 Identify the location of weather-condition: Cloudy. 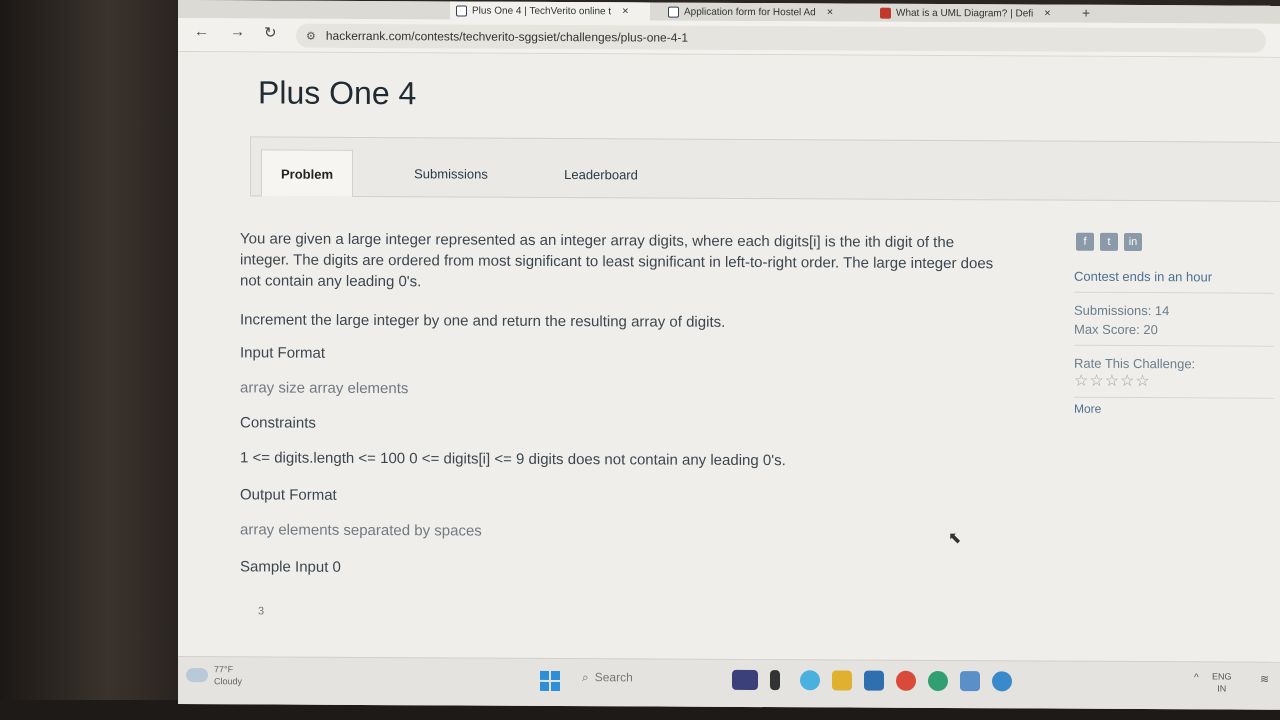
(228, 681).